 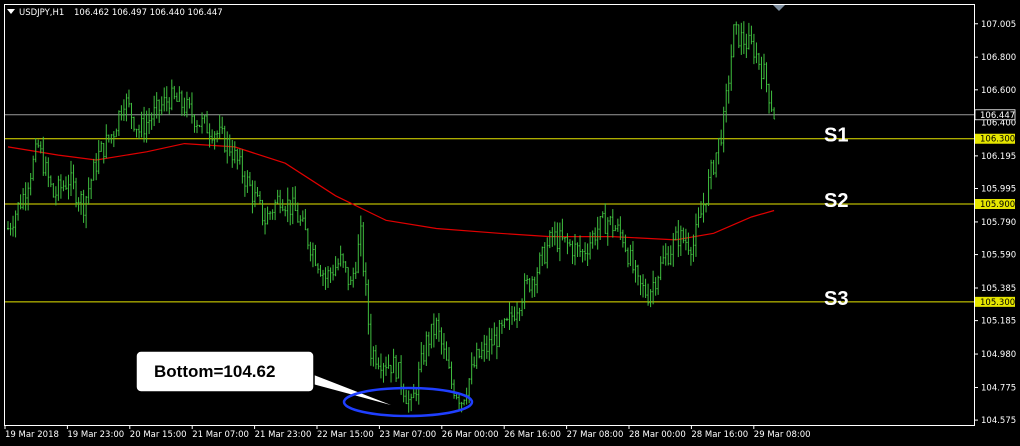 What do you see at coordinates (998, 91) in the screenshot?
I see `y-tick-label: 106.600` at bounding box center [998, 91].